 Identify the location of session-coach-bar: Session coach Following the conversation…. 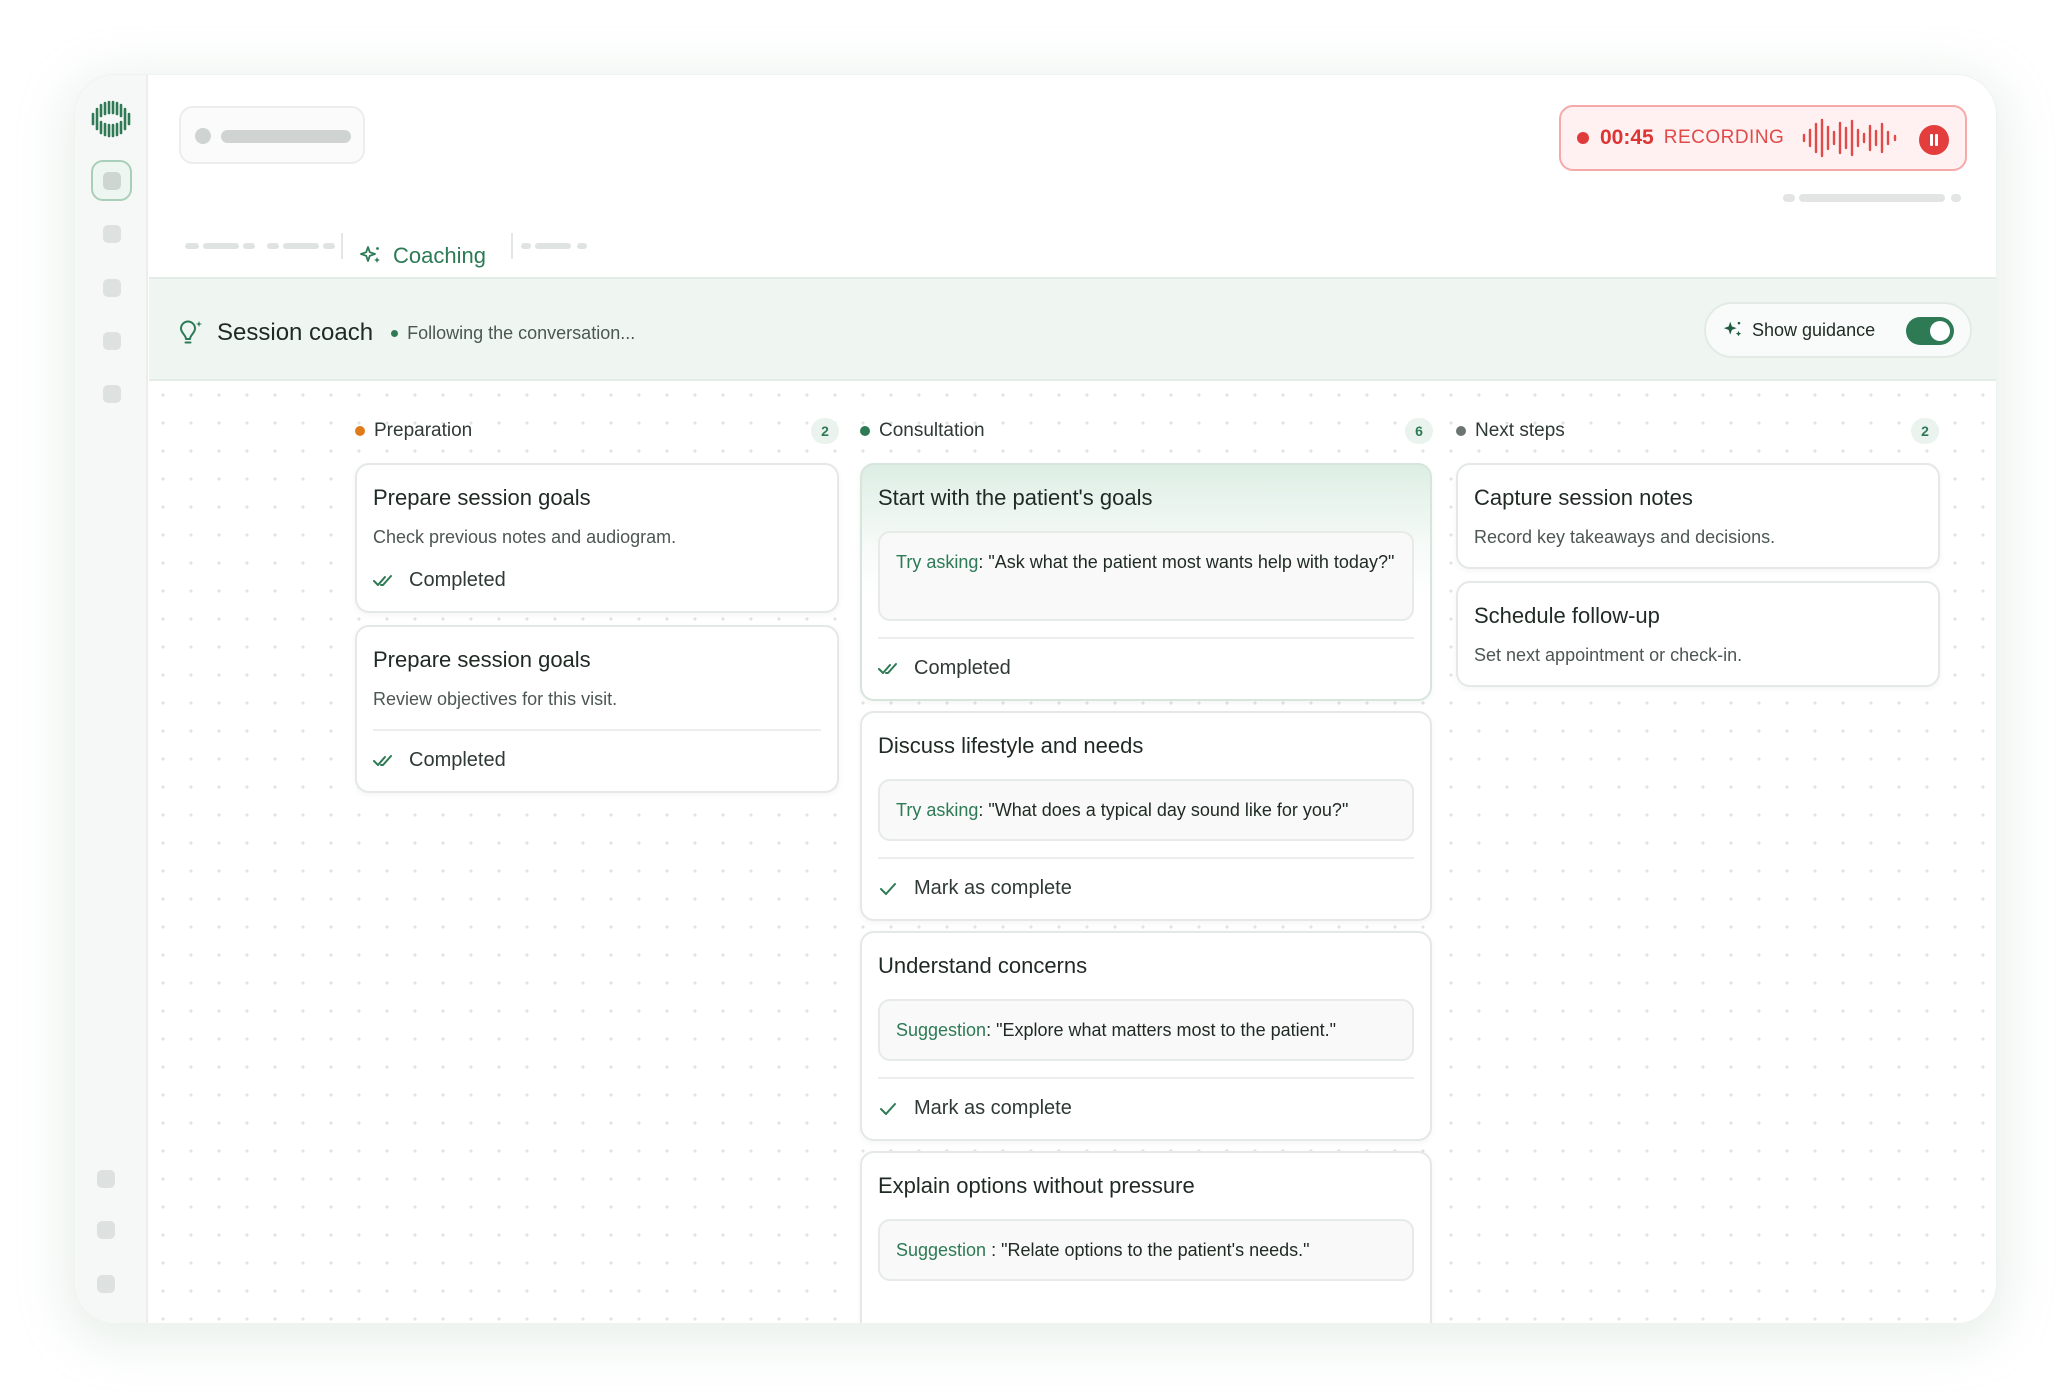
(1072, 329).